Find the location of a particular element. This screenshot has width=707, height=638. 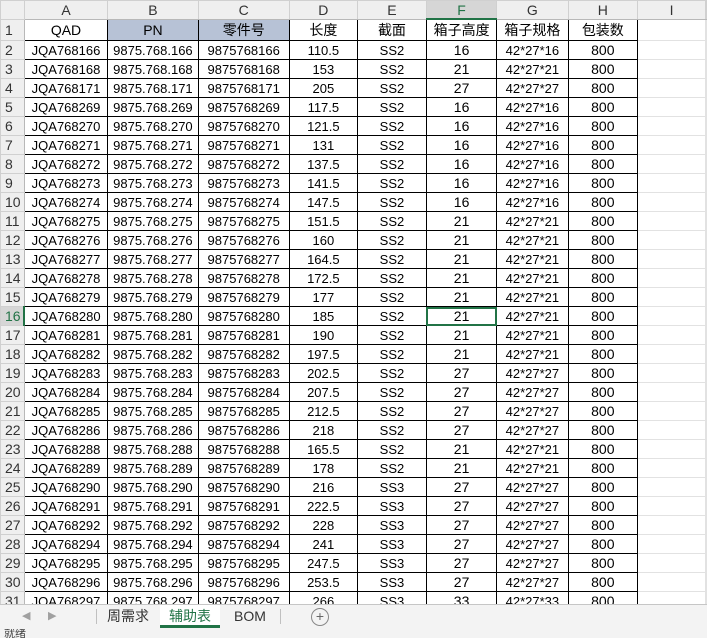

cell: 177 is located at coordinates (323, 297).